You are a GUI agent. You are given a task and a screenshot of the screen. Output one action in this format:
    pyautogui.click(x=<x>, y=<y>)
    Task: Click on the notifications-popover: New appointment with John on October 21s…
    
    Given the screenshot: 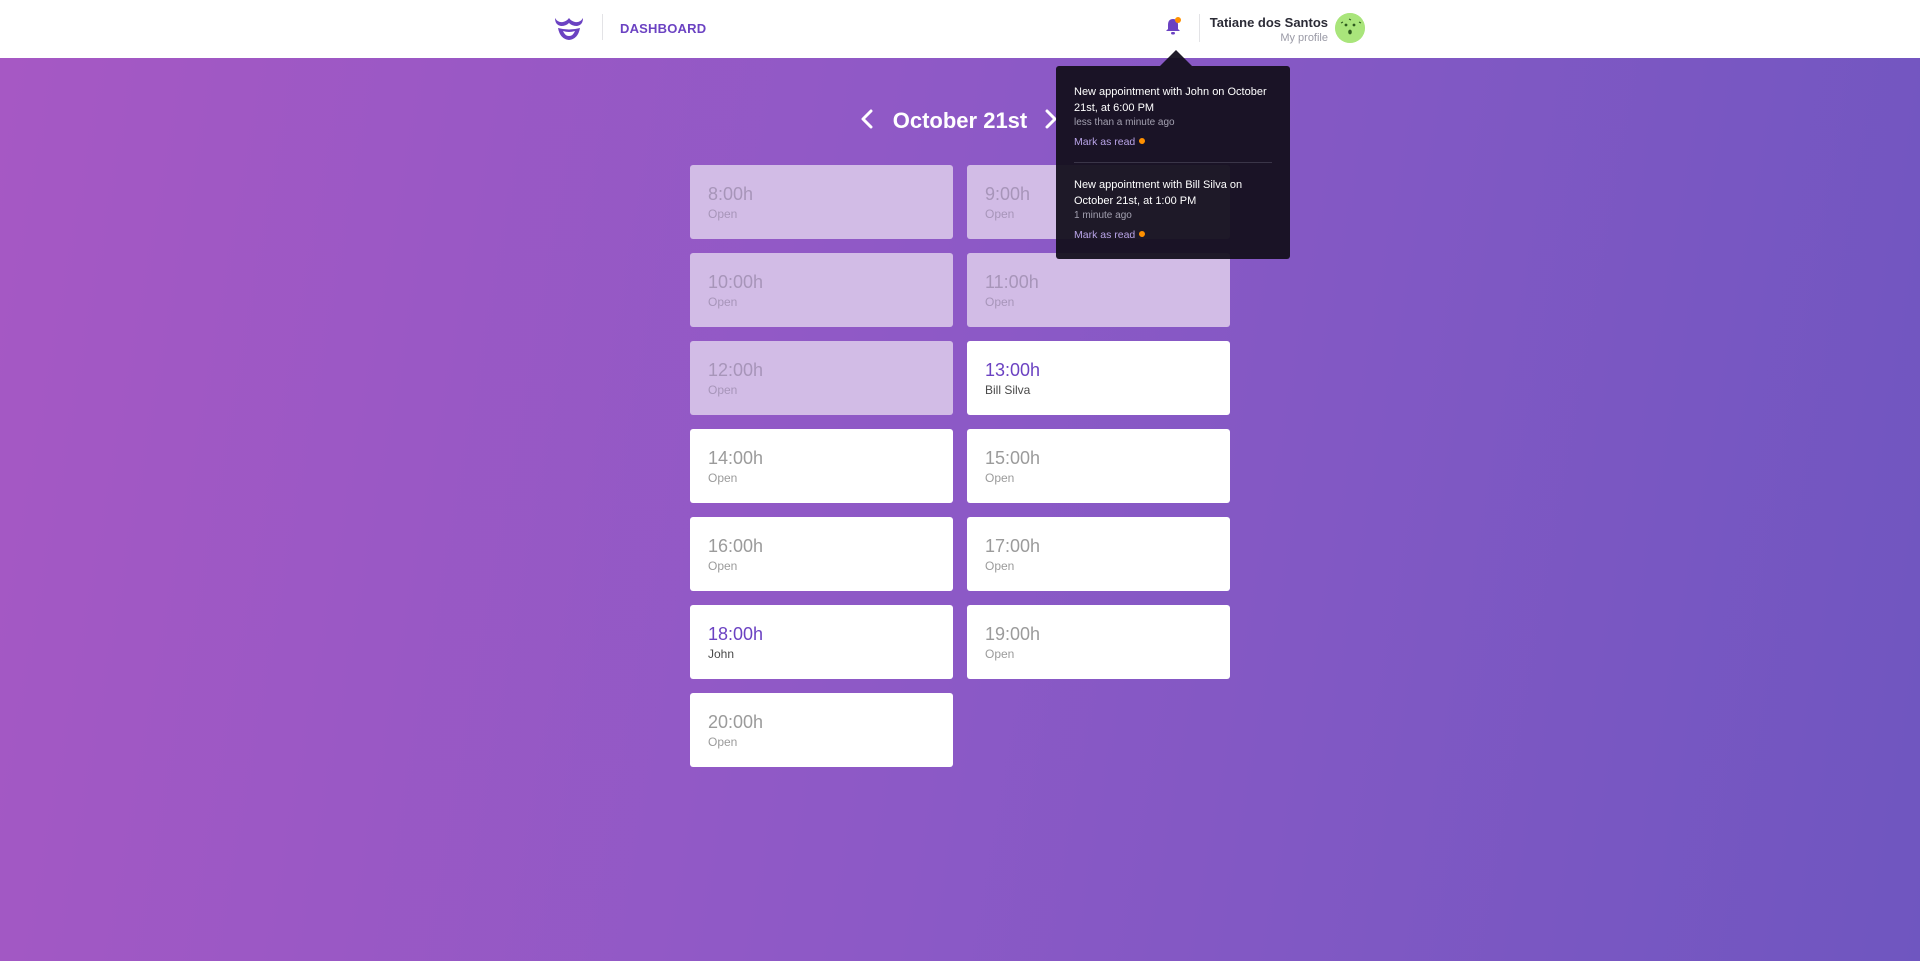 What is the action you would take?
    pyautogui.click(x=1173, y=162)
    